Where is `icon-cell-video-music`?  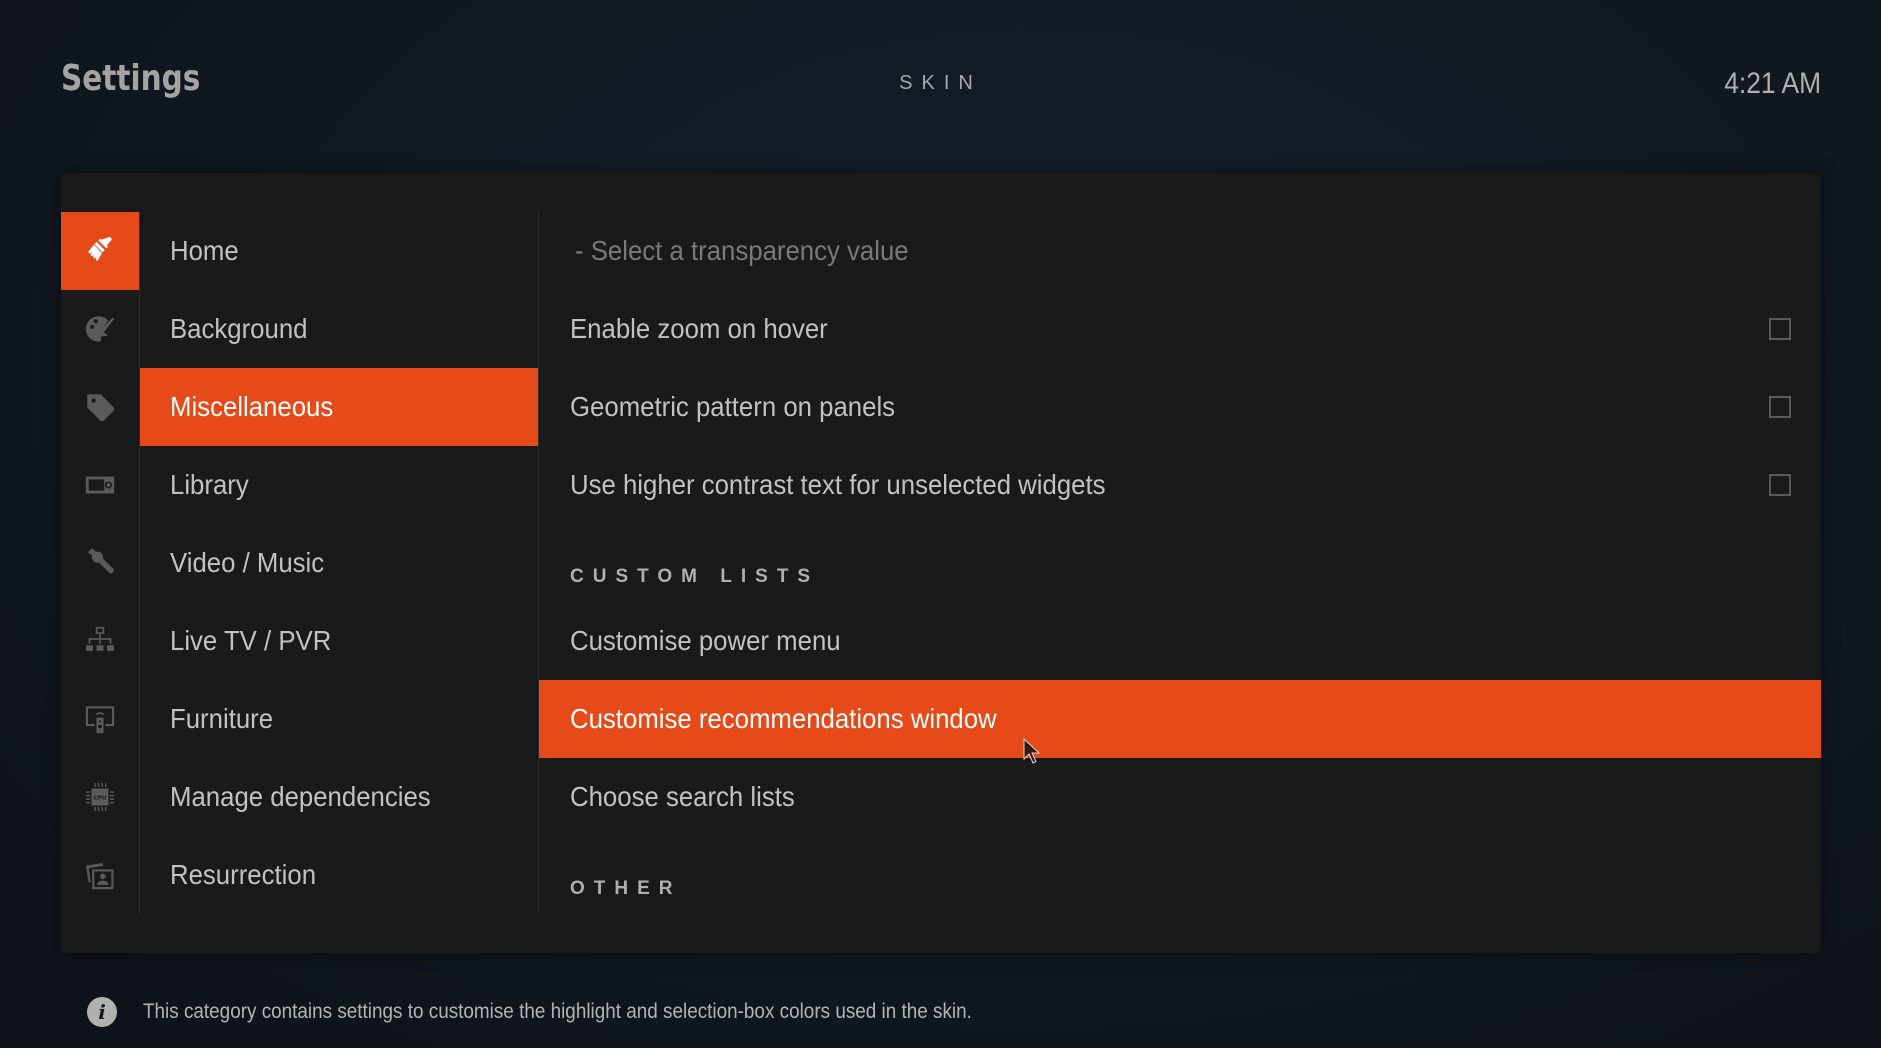
icon-cell-video-music is located at coordinates (100, 563).